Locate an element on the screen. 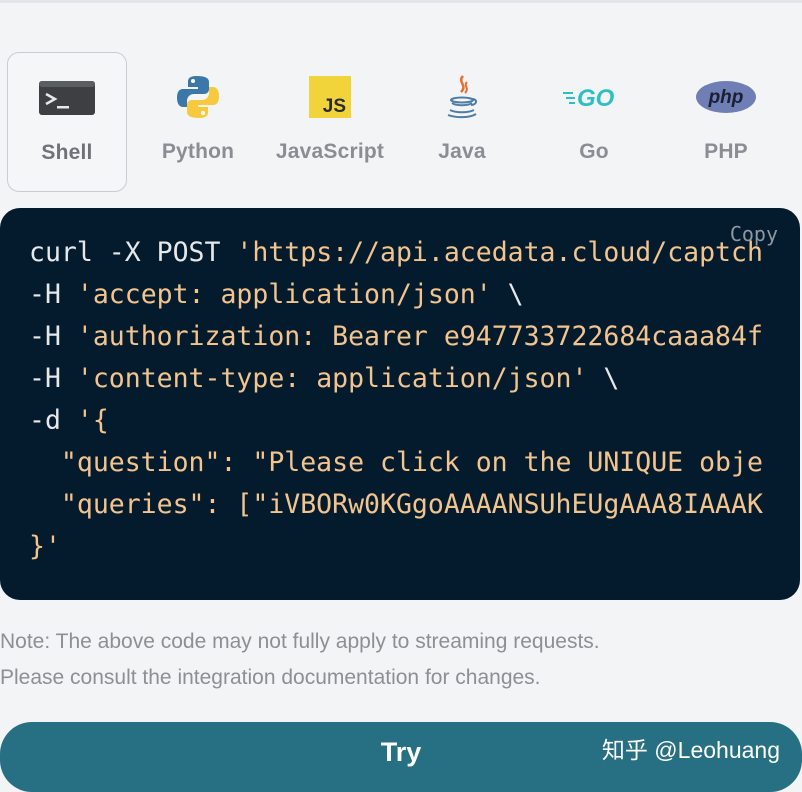 Image resolution: width=802 pixels, height=792 pixels. svg-text: php is located at coordinates (726, 97).